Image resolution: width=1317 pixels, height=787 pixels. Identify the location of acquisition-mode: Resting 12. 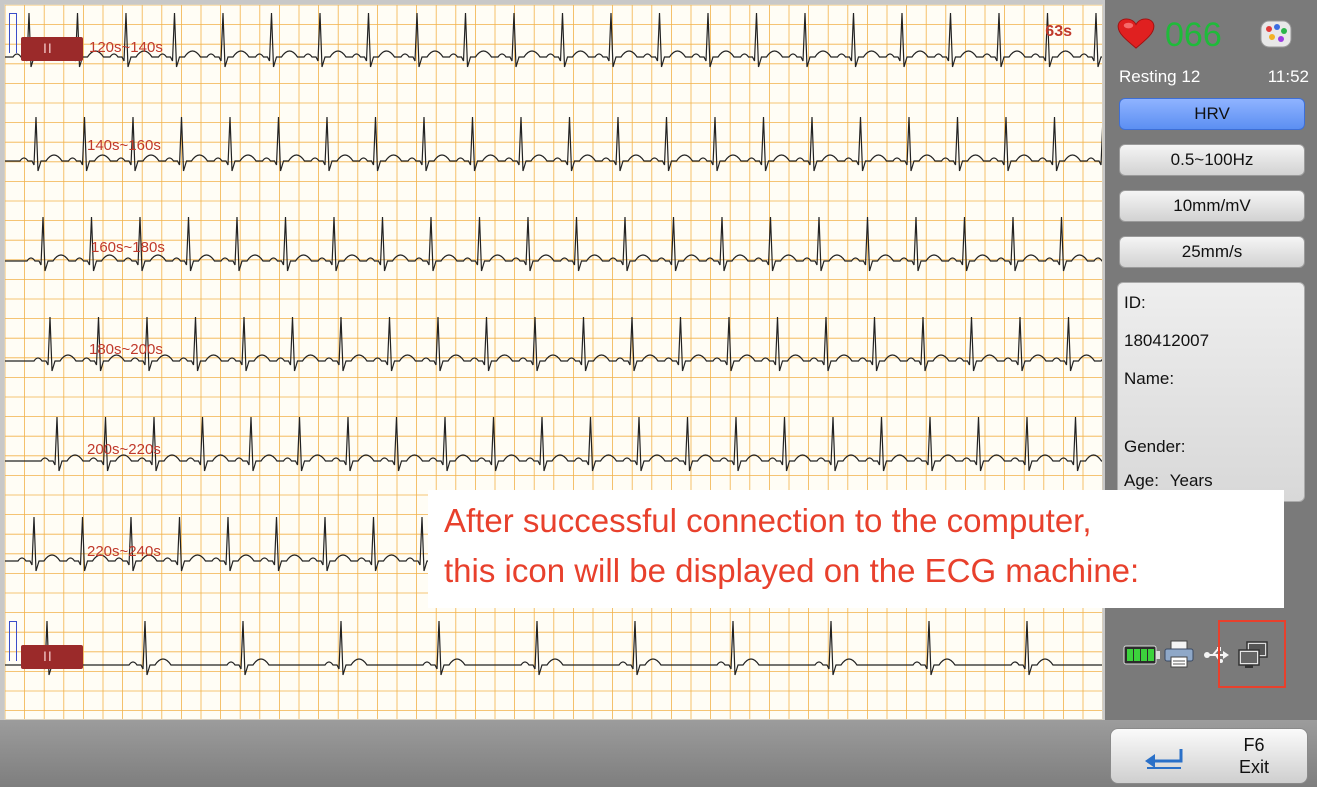
(1160, 76).